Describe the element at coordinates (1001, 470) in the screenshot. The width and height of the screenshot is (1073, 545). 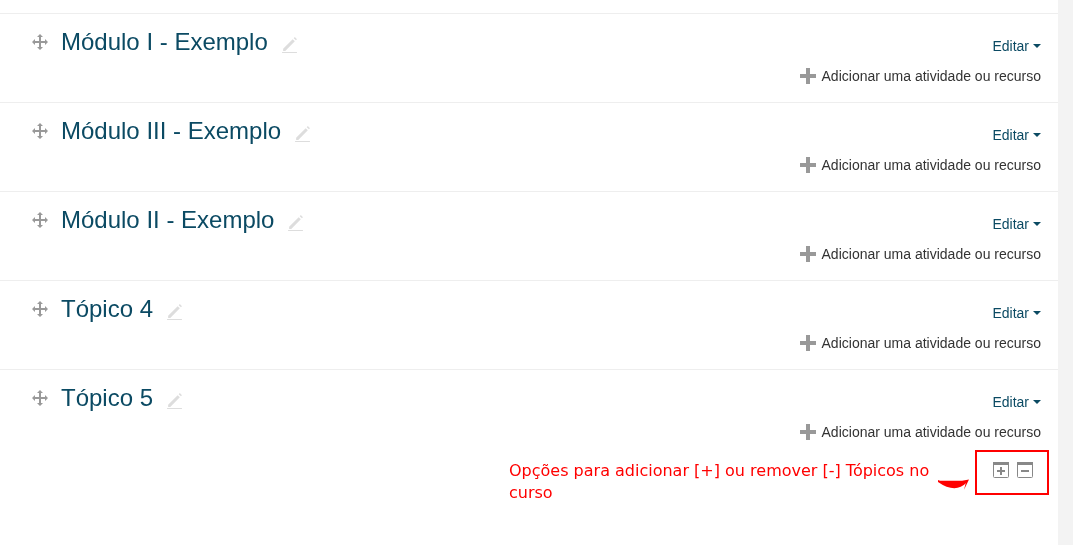
I see `add-section-icon` at that location.